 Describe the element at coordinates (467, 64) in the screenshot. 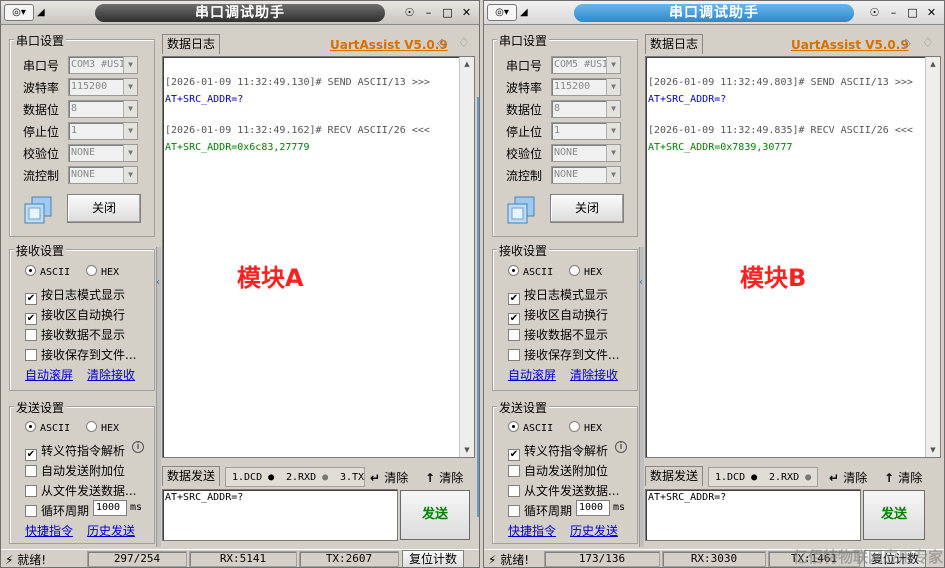

I see `scroll-up-icon: ▲` at that location.